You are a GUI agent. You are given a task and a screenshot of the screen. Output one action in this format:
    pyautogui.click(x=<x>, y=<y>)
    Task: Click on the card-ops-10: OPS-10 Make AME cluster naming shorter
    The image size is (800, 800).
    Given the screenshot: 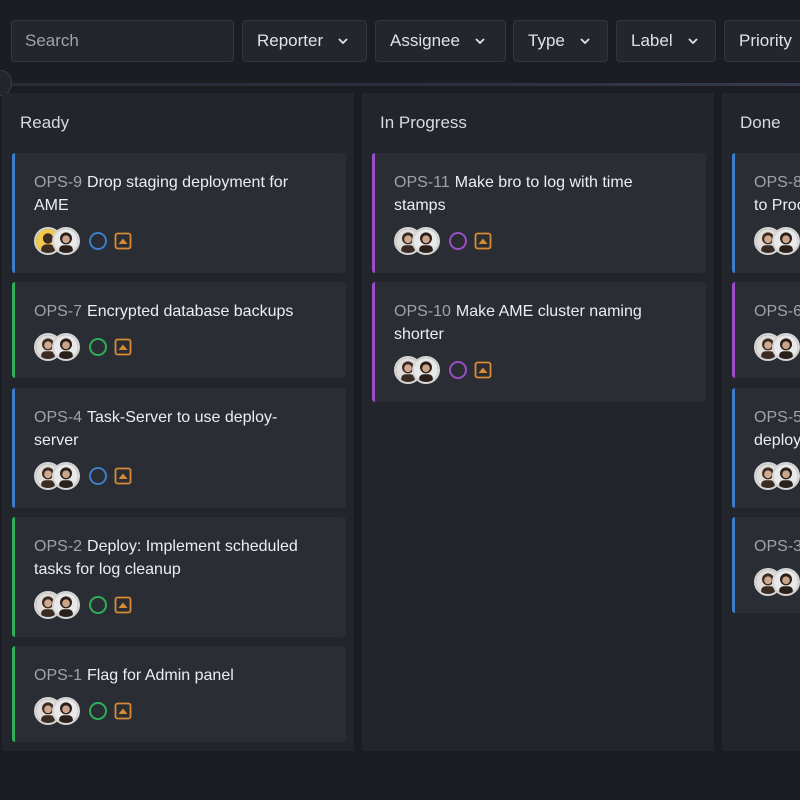 What is the action you would take?
    pyautogui.click(x=539, y=342)
    